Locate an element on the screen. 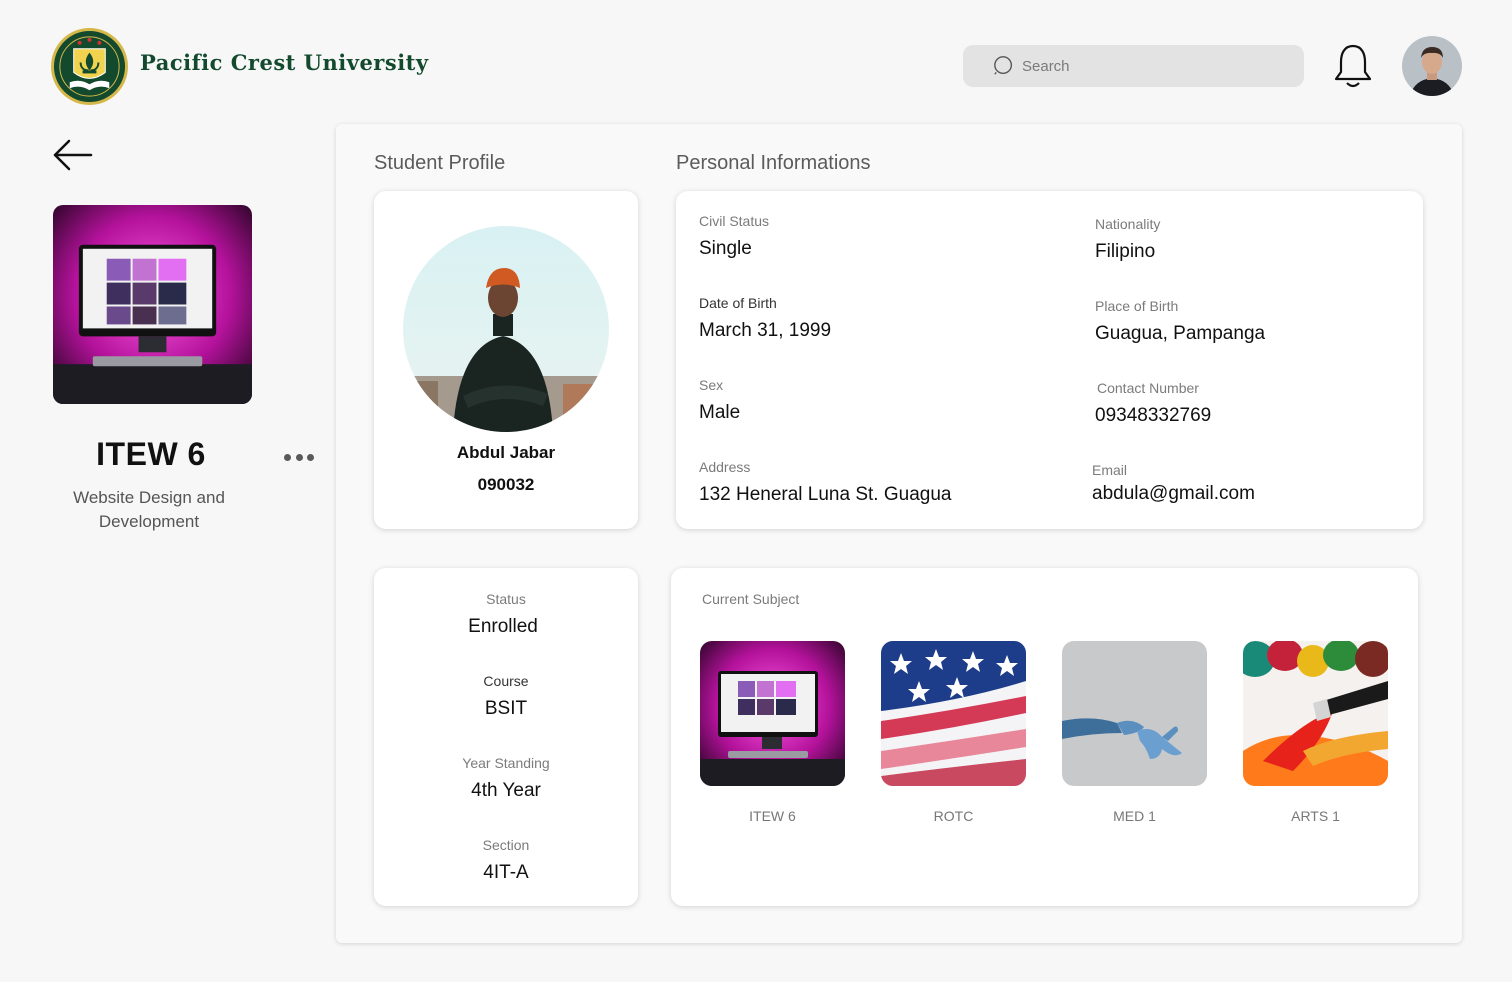 This screenshot has width=1512, height=982. subject-label: ITEW 6 is located at coordinates (772, 816).